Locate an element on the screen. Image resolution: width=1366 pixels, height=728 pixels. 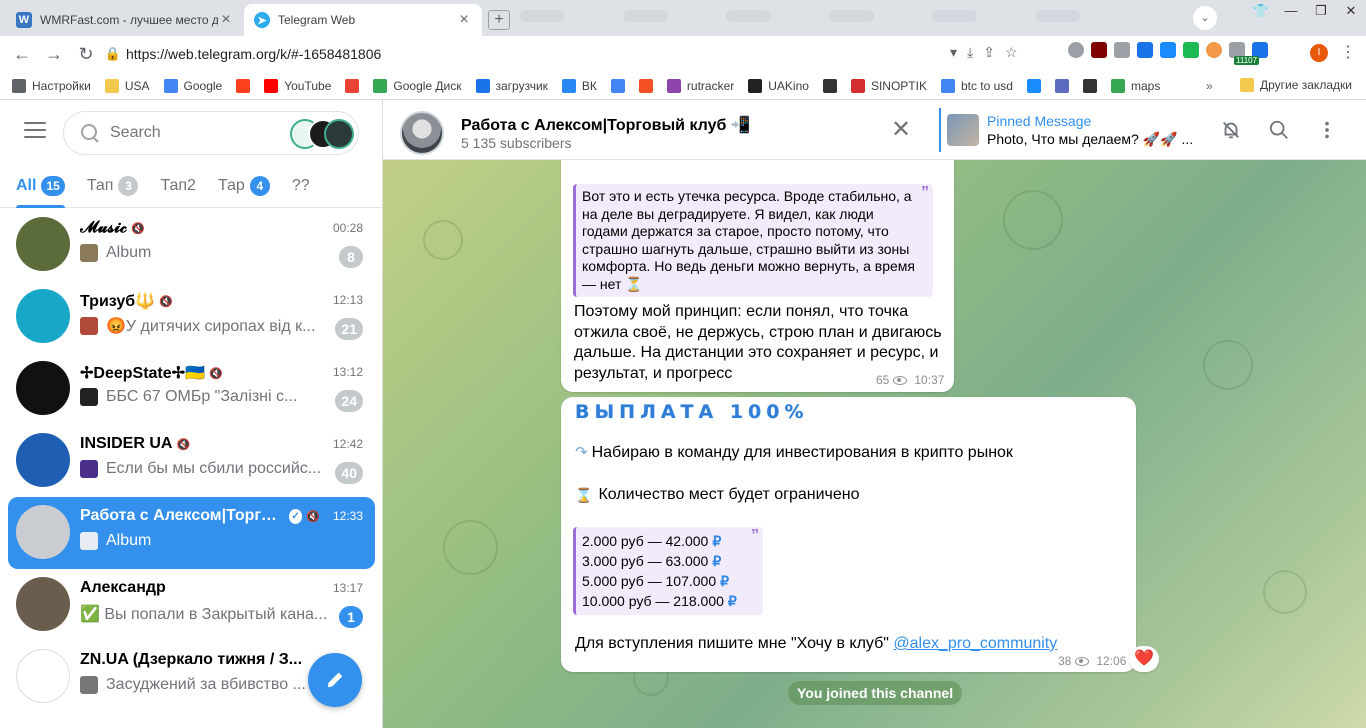
quote-icon: ” is located at coordinates (925, 192).